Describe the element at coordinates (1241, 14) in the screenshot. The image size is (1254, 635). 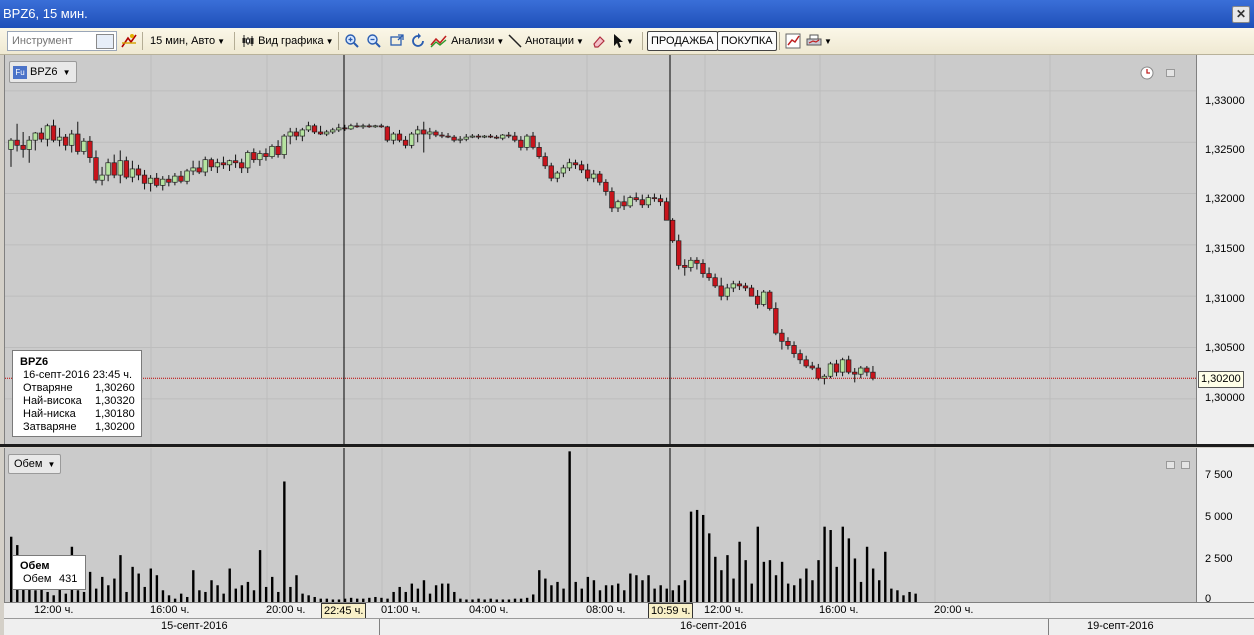
I see `close-button: ✕` at that location.